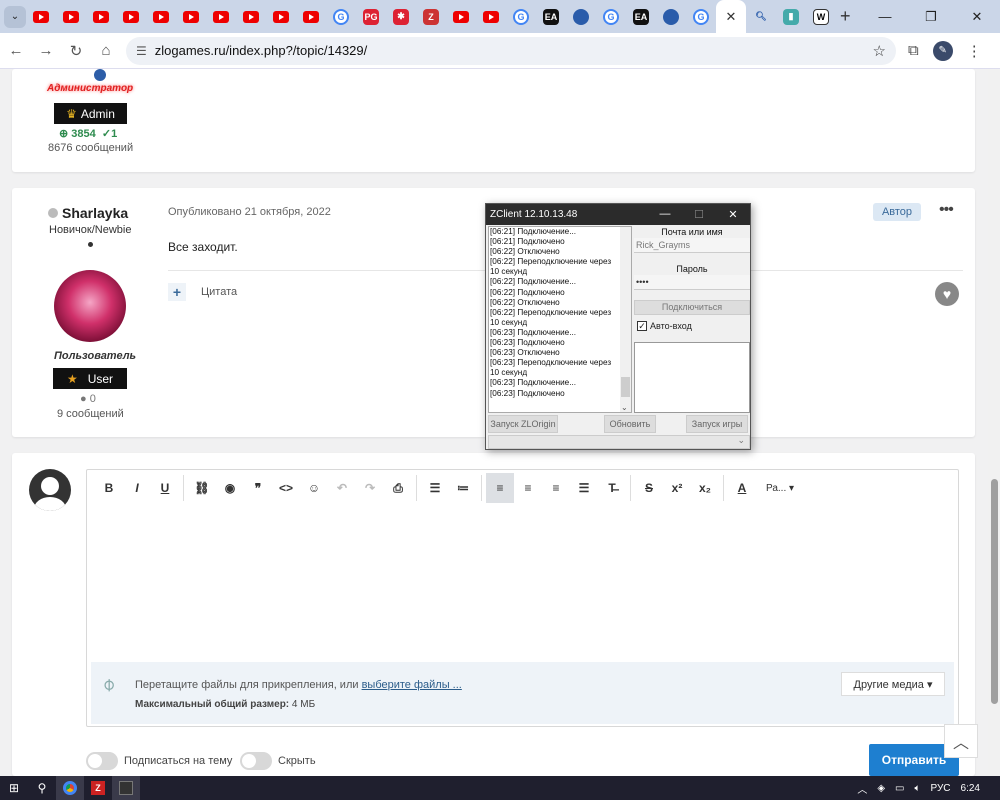 This screenshot has height=800, width=1000. What do you see at coordinates (780, 488) in the screenshot?
I see `font-size-dropdown: Ра... ▾` at bounding box center [780, 488].